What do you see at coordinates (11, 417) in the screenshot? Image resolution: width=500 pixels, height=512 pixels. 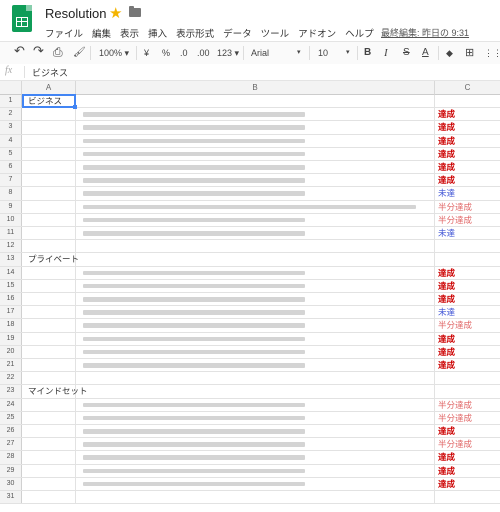 I see `row-number: 25` at bounding box center [11, 417].